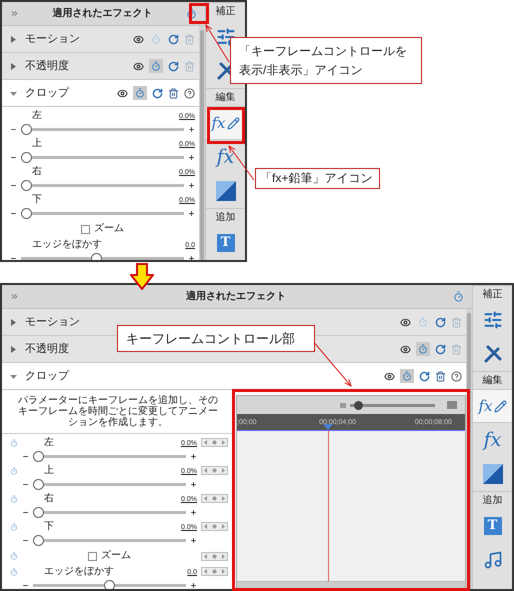  I want to click on parameter-label: 上, so click(49, 471).